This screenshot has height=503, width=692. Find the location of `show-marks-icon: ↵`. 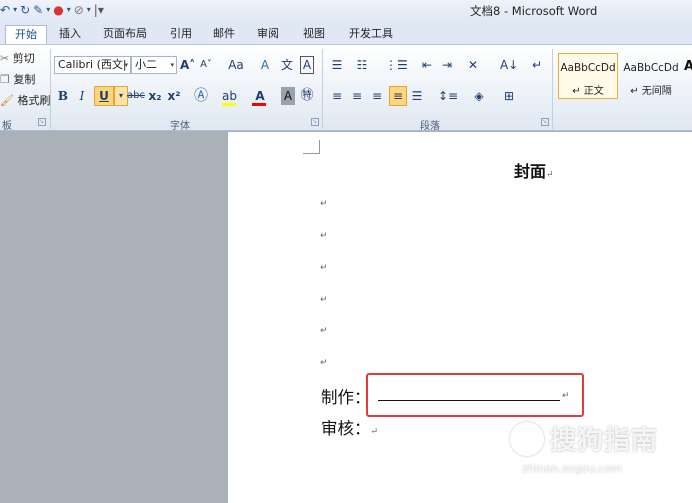

show-marks-icon: ↵ is located at coordinates (537, 65).